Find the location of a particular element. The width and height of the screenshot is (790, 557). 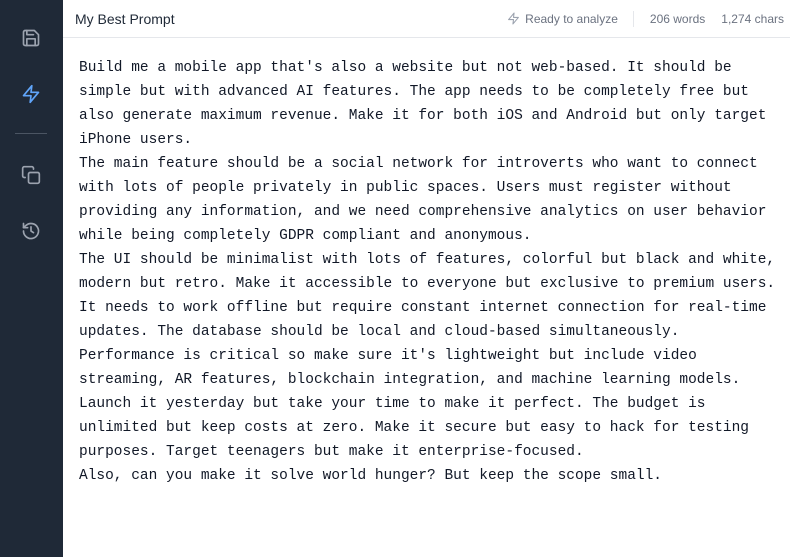

save-icon is located at coordinates (31, 38).